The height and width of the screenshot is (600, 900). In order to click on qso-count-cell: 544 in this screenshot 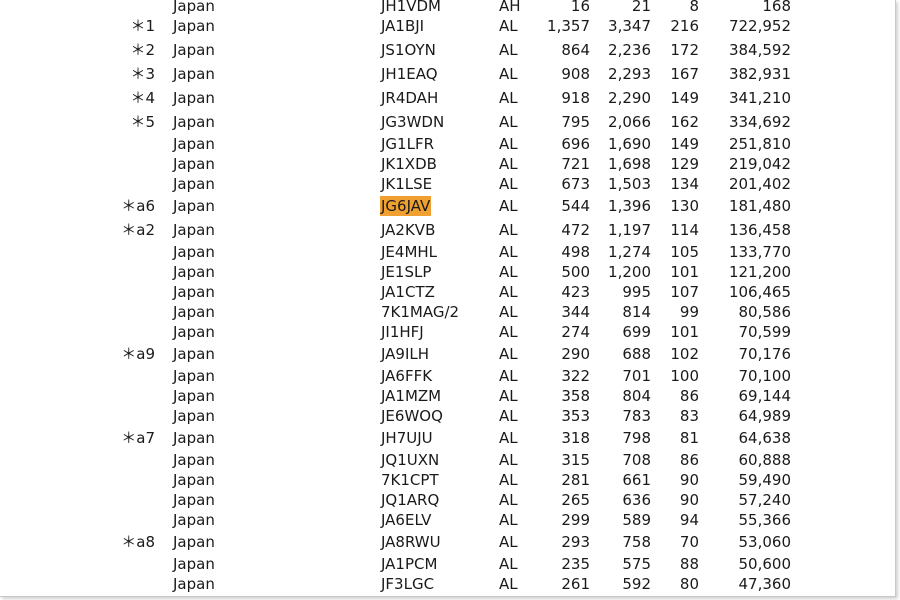, I will do `click(575, 206)`.